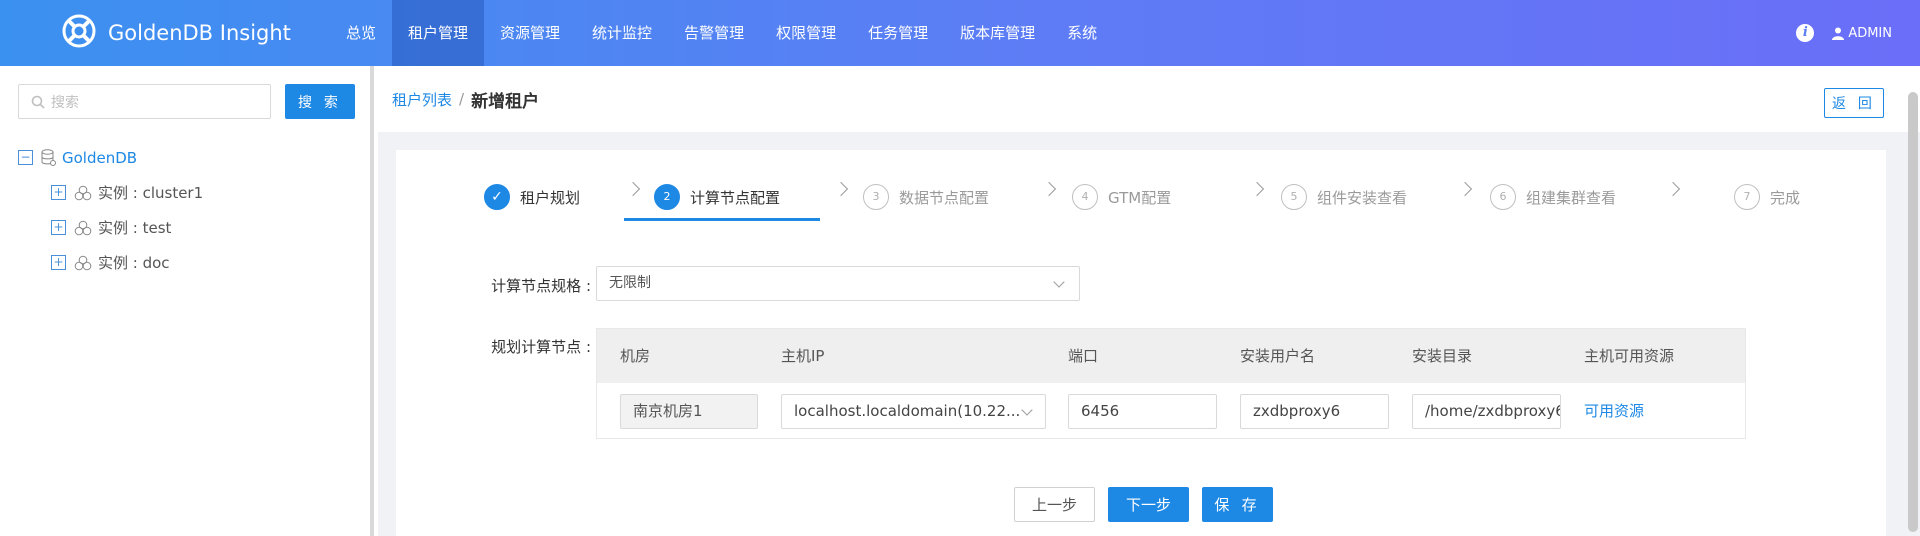 The height and width of the screenshot is (536, 1920). Describe the element at coordinates (1314, 411) in the screenshot. I see `install-user-input: zxdbproxy6` at that location.